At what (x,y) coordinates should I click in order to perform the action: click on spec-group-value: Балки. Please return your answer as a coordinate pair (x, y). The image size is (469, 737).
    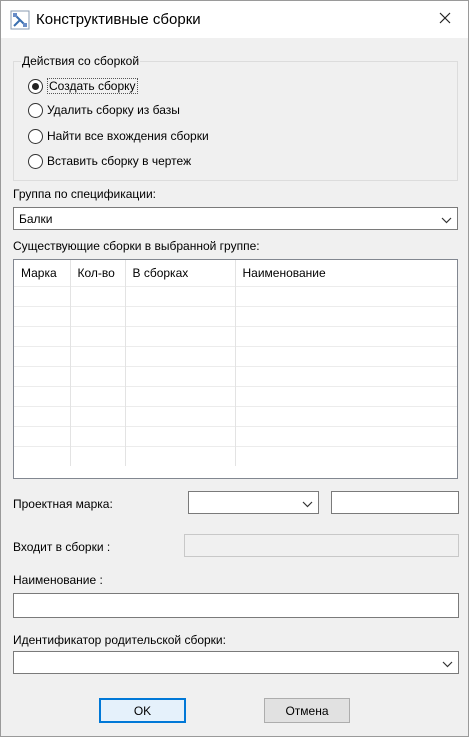
    Looking at the image, I should click on (36, 219).